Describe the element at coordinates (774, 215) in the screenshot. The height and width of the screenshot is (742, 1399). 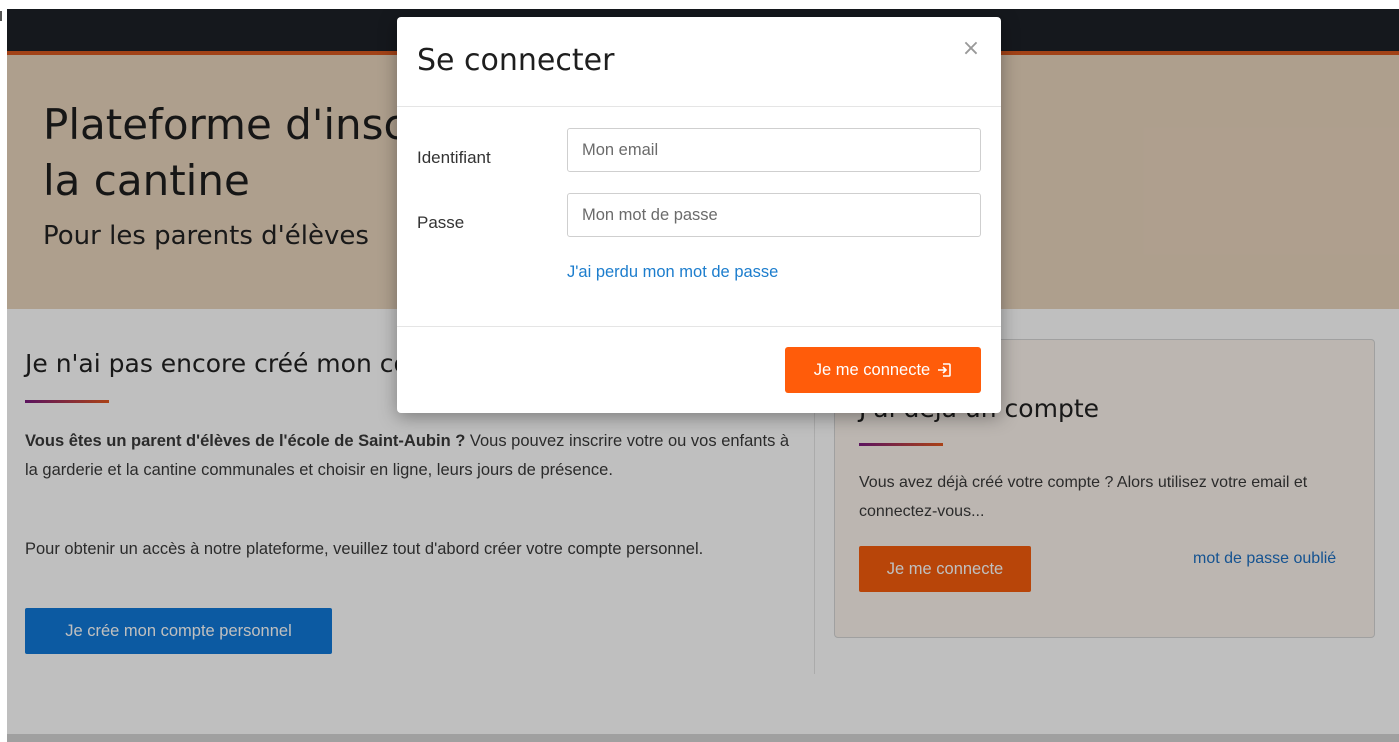
I see `password-input` at that location.